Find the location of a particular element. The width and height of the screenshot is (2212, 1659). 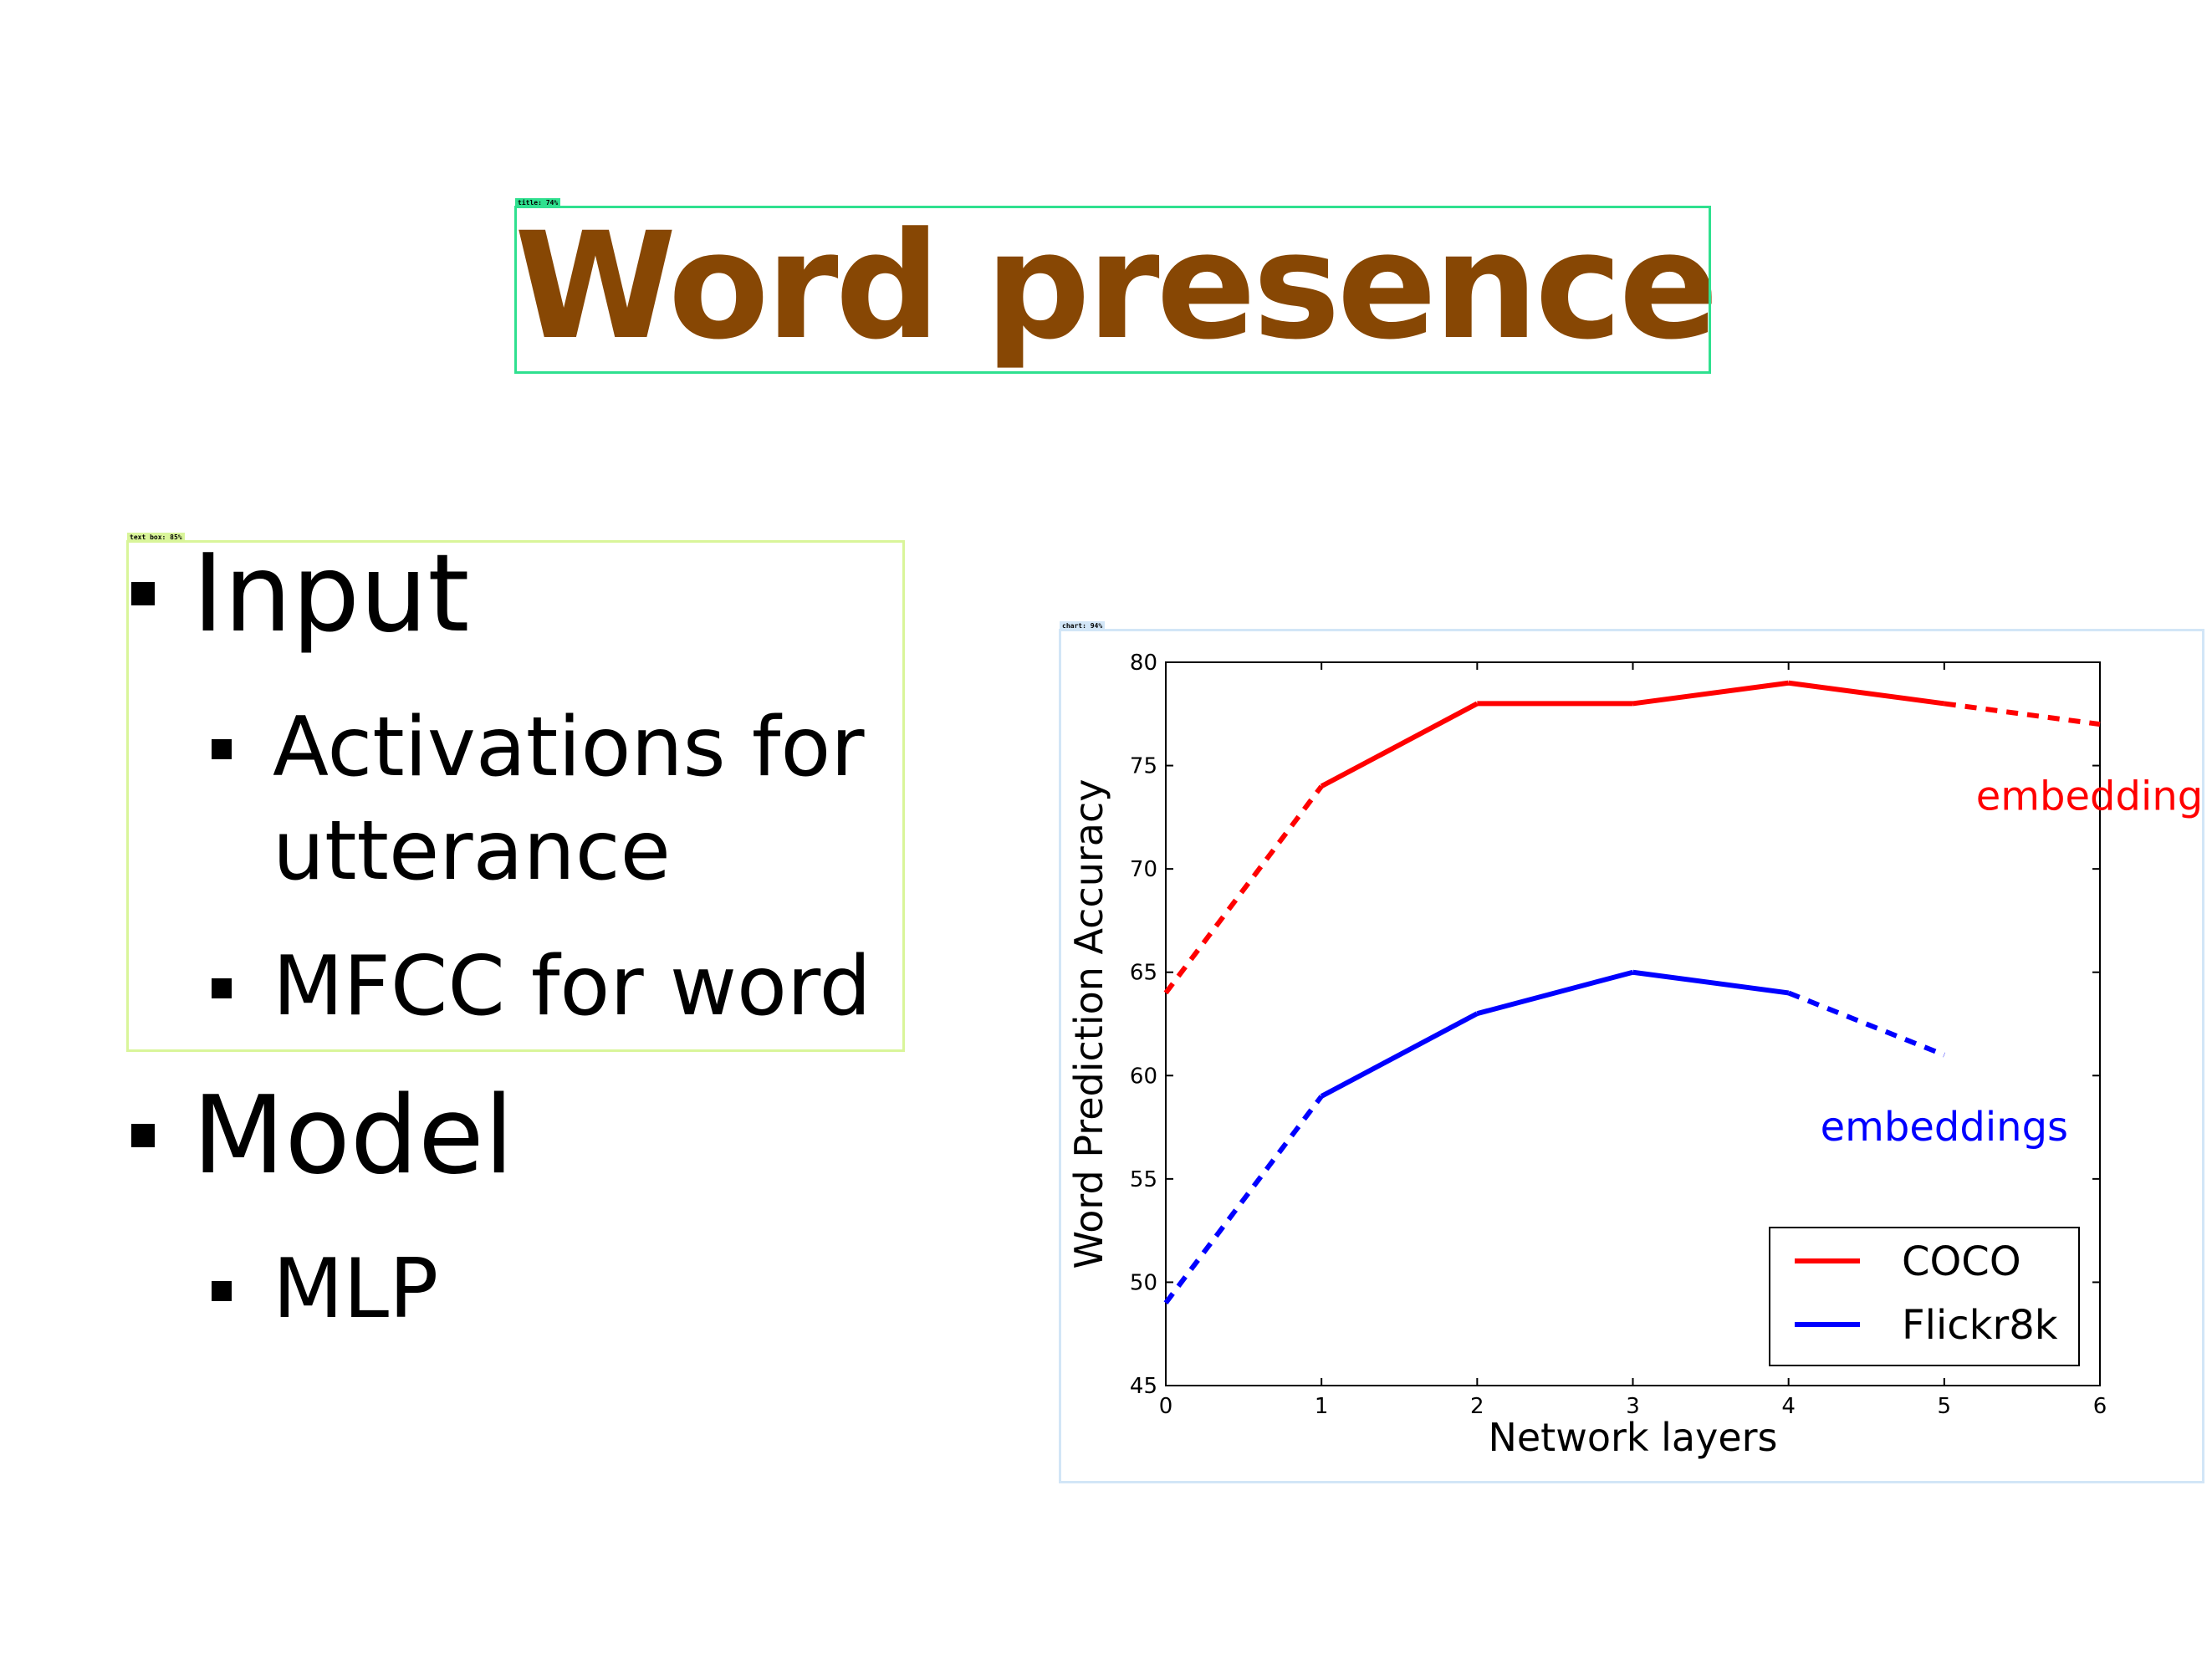

chart-detection-label: chart: 94% is located at coordinates (1083, 625).